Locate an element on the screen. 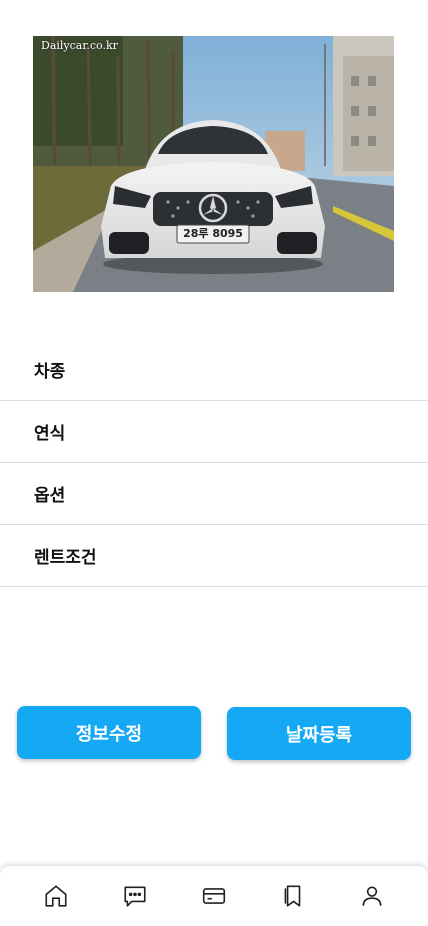 This screenshot has height=926, width=428. info-label: 연식 is located at coordinates (50, 434).